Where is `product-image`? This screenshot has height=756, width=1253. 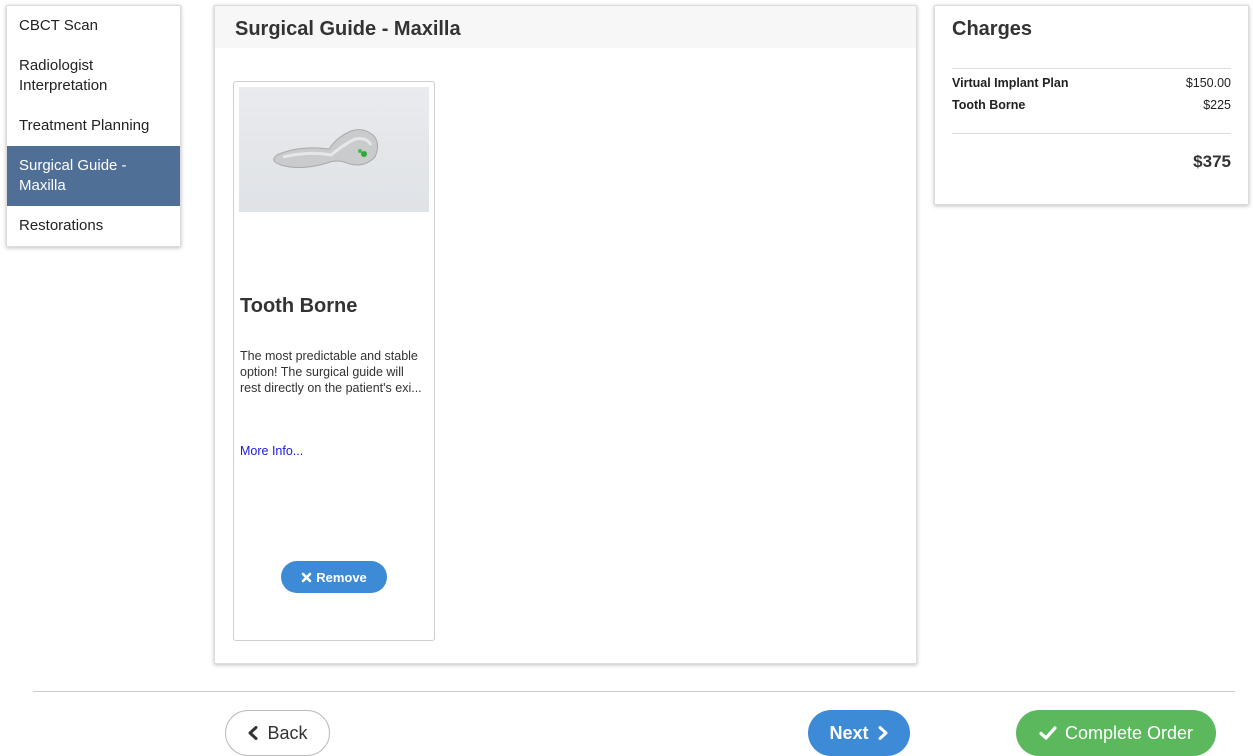 product-image is located at coordinates (334, 149).